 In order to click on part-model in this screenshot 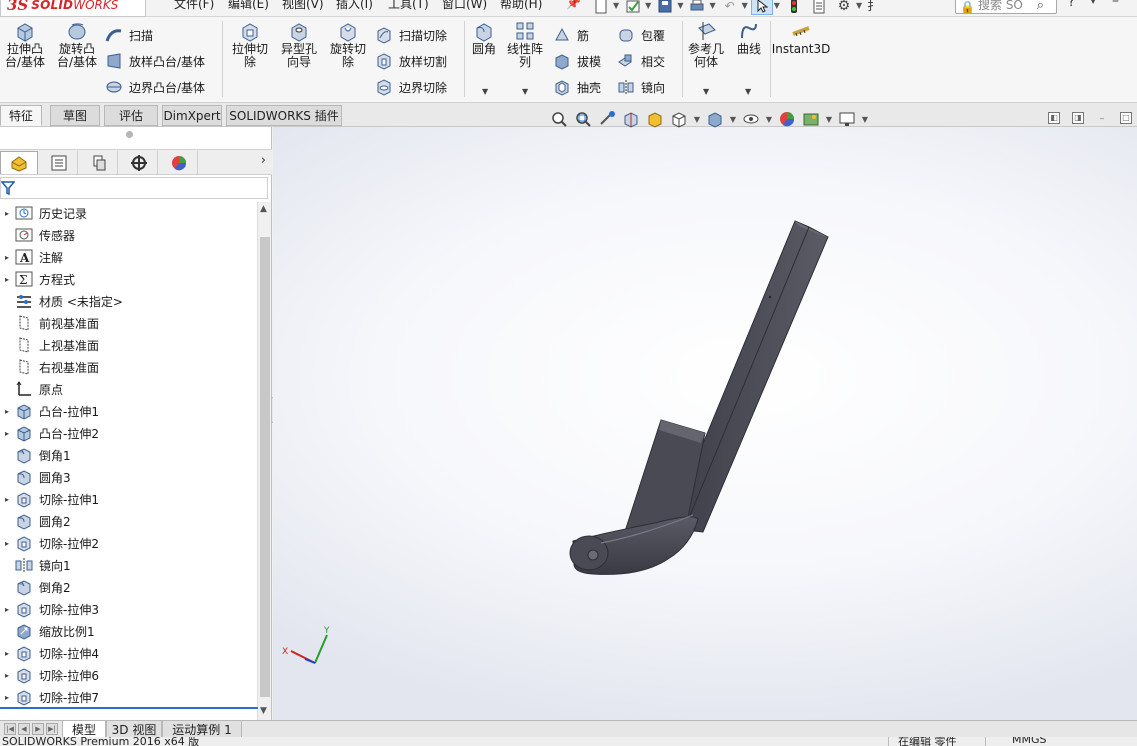, I will do `click(699, 397)`.